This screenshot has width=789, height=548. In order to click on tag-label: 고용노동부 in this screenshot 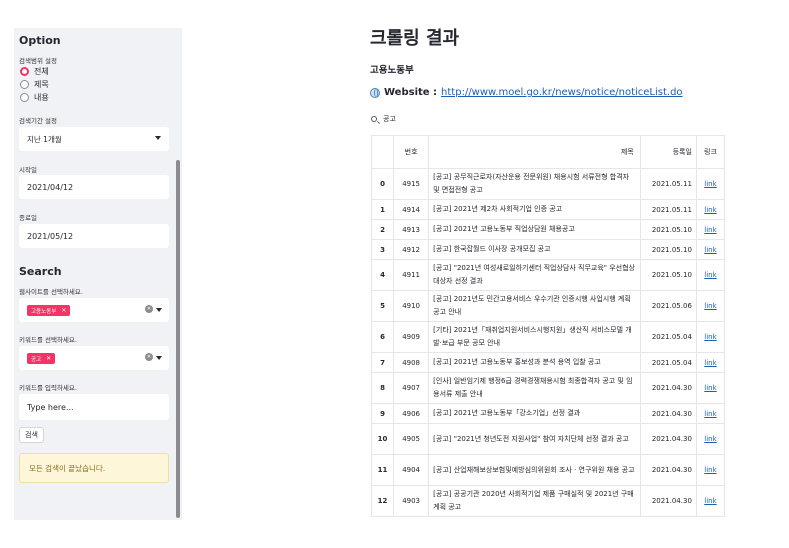, I will do `click(44, 311)`.